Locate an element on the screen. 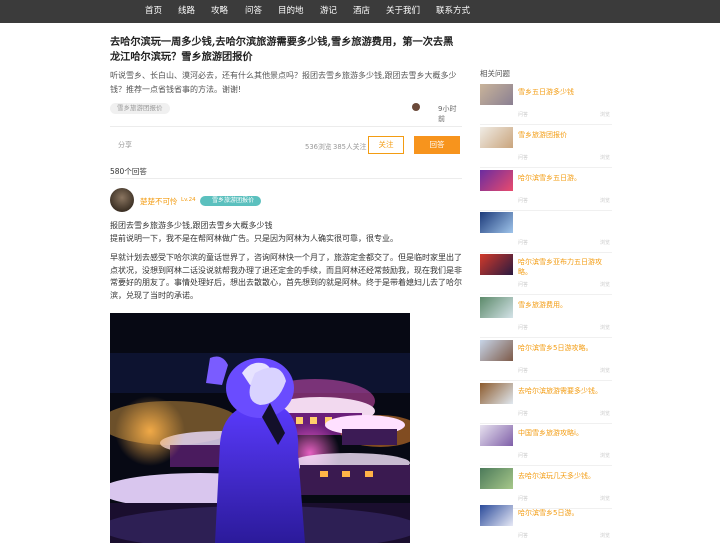 Image resolution: width=720 pixels, height=543 pixels. follow-button: 关注 is located at coordinates (386, 145).